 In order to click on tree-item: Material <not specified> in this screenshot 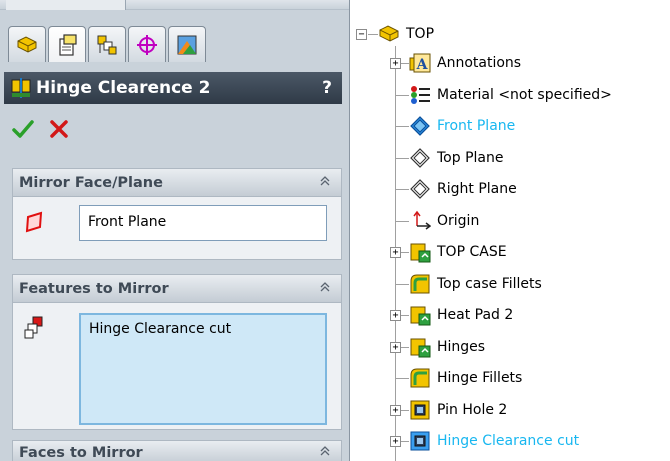, I will do `click(510, 95)`.